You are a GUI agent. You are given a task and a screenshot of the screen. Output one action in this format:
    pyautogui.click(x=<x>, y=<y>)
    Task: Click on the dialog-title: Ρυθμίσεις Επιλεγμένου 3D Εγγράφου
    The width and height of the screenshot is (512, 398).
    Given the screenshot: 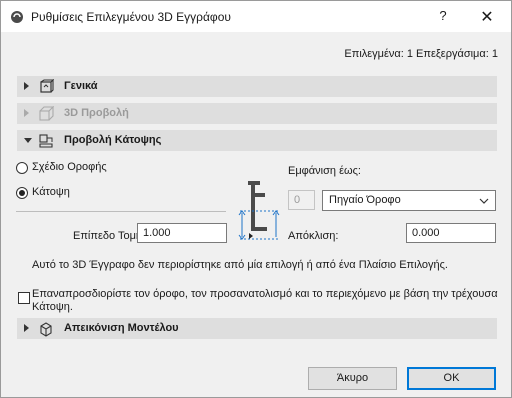 What is the action you would take?
    pyautogui.click(x=131, y=17)
    